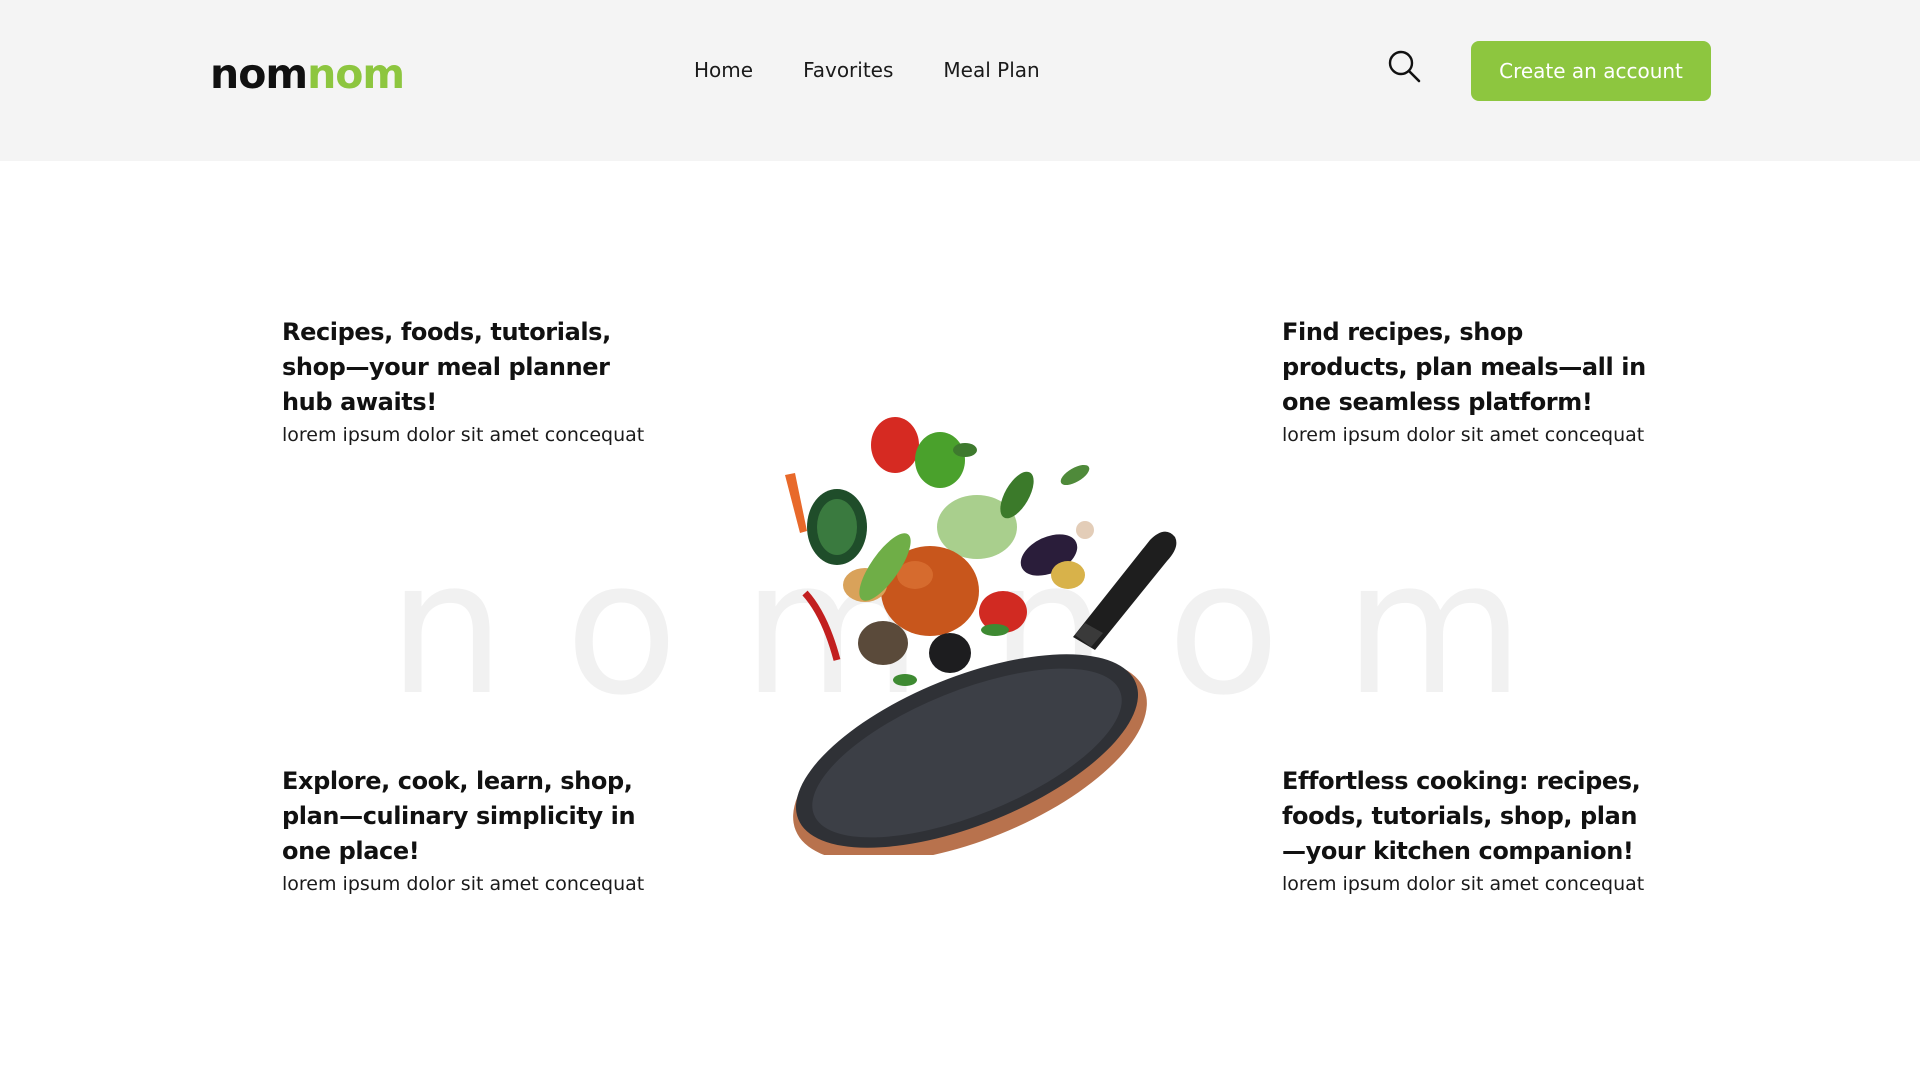 Image resolution: width=1920 pixels, height=1080 pixels. Describe the element at coordinates (622, 628) in the screenshot. I see `watermark-letter: o` at that location.